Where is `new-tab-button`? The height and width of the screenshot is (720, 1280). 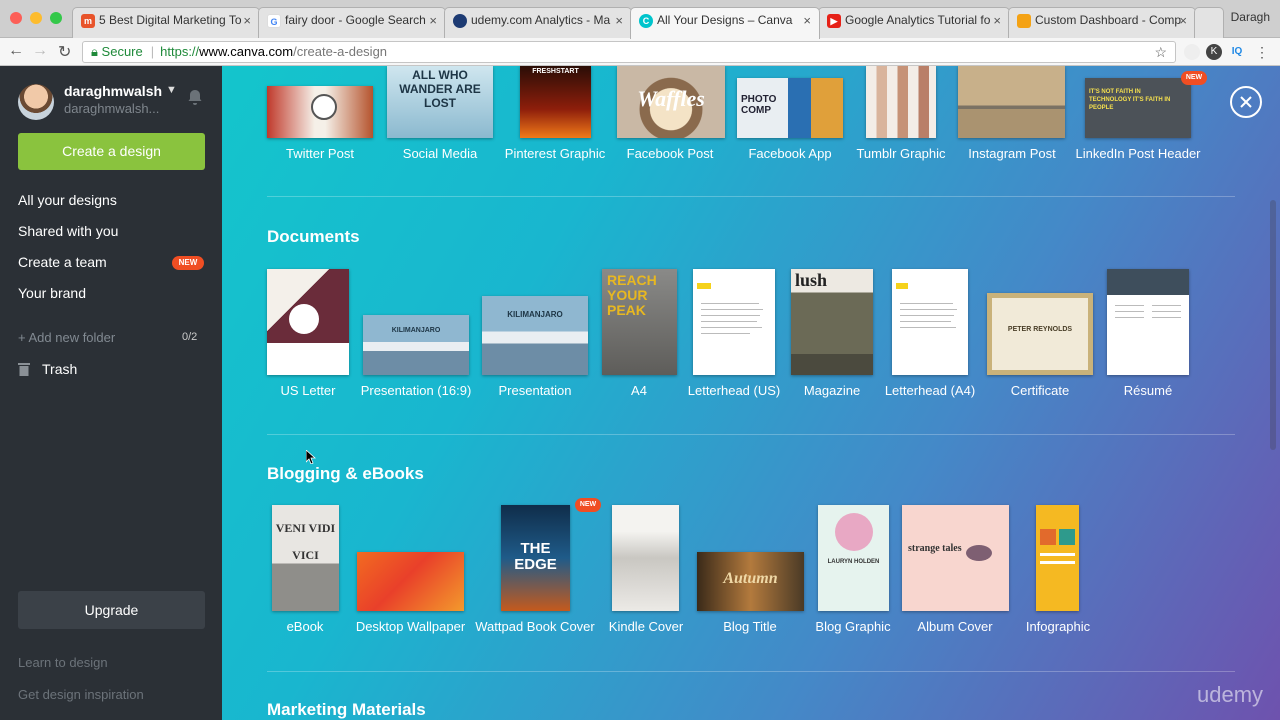 new-tab-button is located at coordinates (1209, 22).